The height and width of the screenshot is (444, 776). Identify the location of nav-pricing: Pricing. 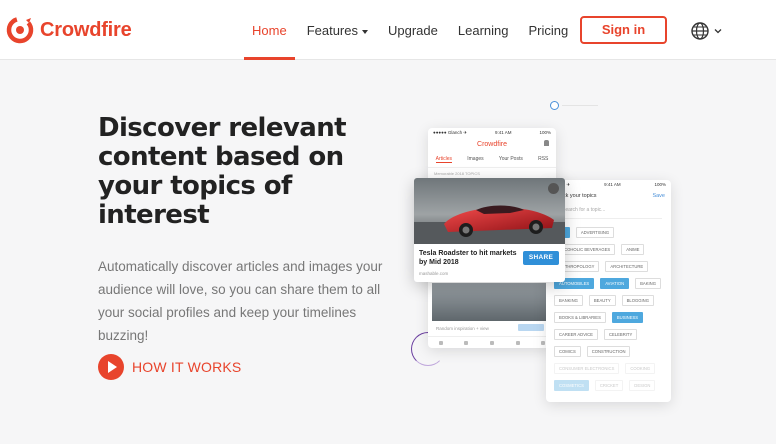
(548, 30).